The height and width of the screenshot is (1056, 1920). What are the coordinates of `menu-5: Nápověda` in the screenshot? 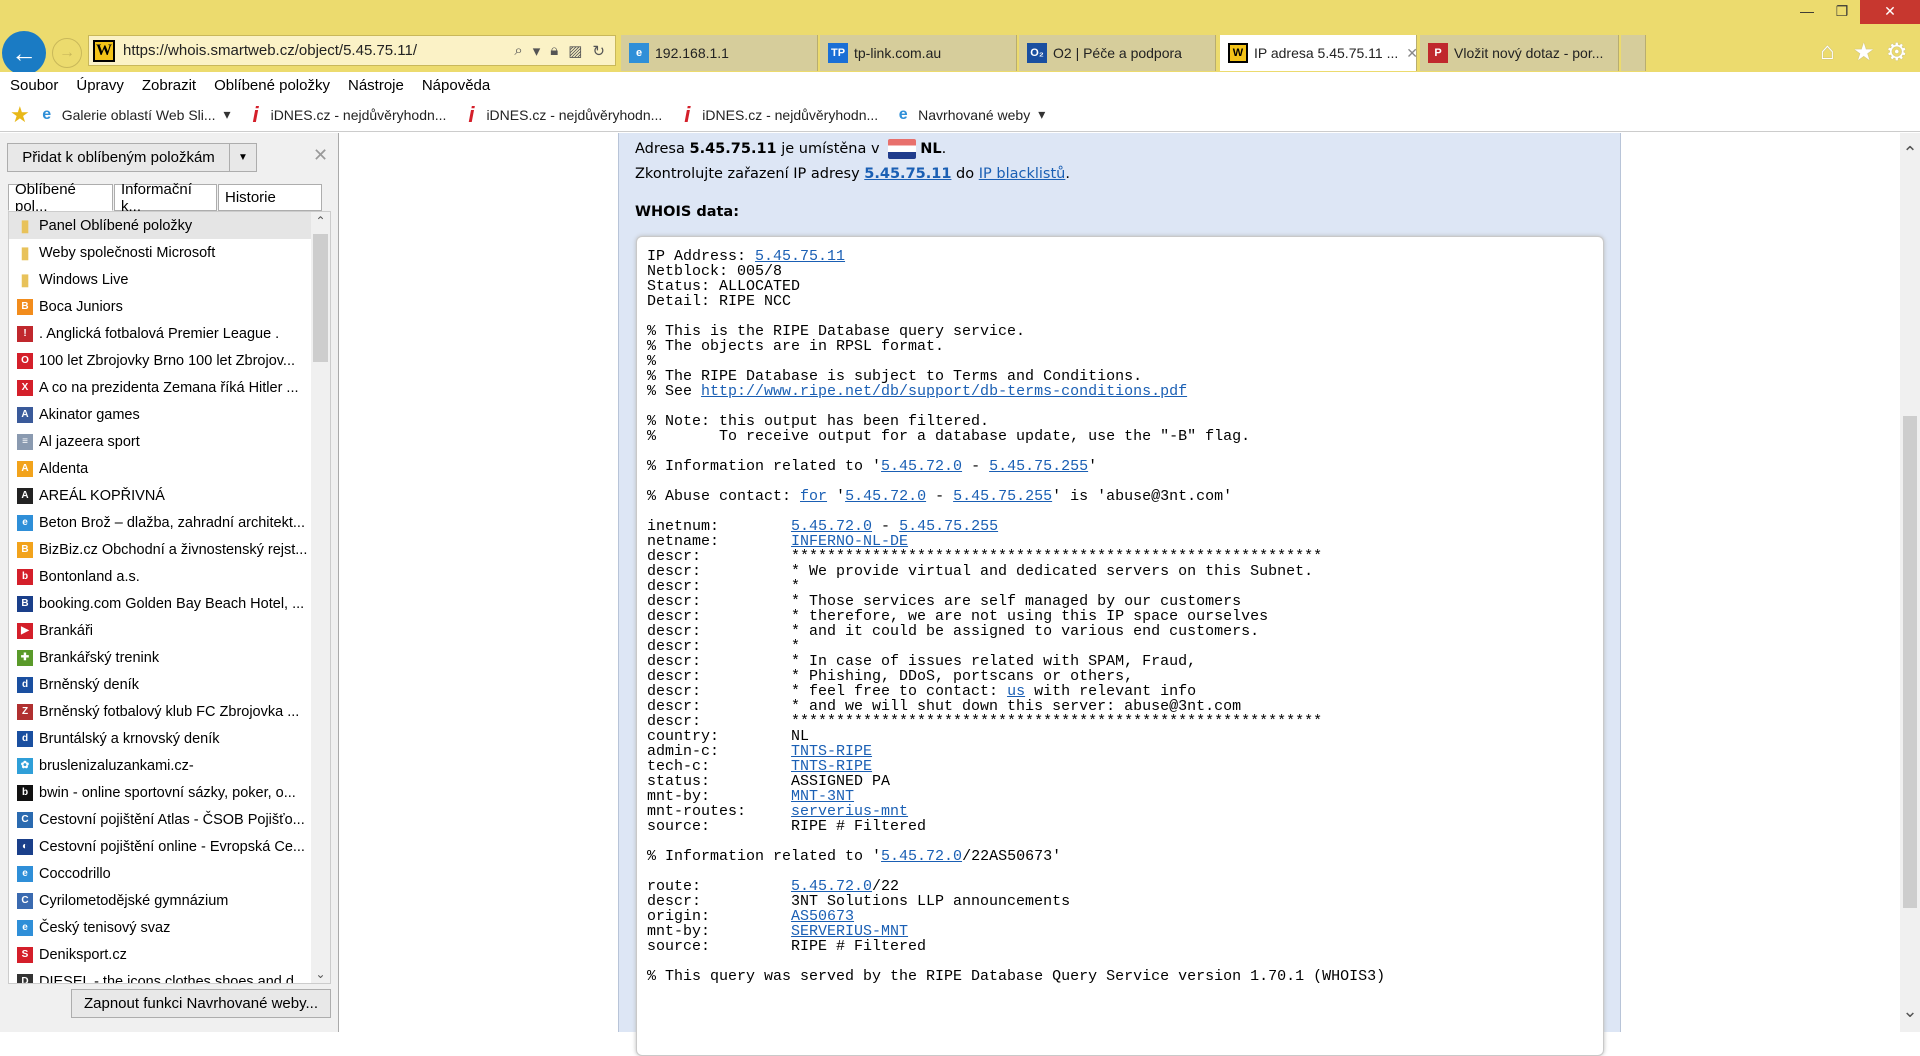 It's located at (456, 85).